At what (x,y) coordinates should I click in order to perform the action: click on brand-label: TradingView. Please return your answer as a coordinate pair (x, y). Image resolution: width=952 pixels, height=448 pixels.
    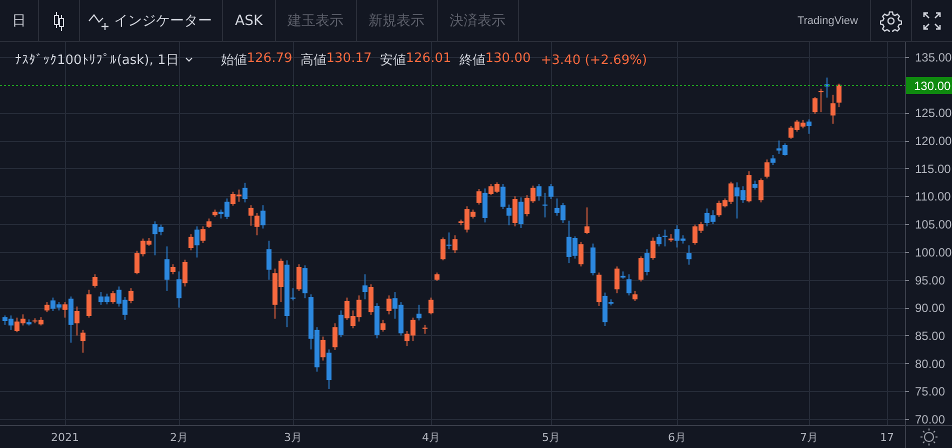
    Looking at the image, I should click on (828, 21).